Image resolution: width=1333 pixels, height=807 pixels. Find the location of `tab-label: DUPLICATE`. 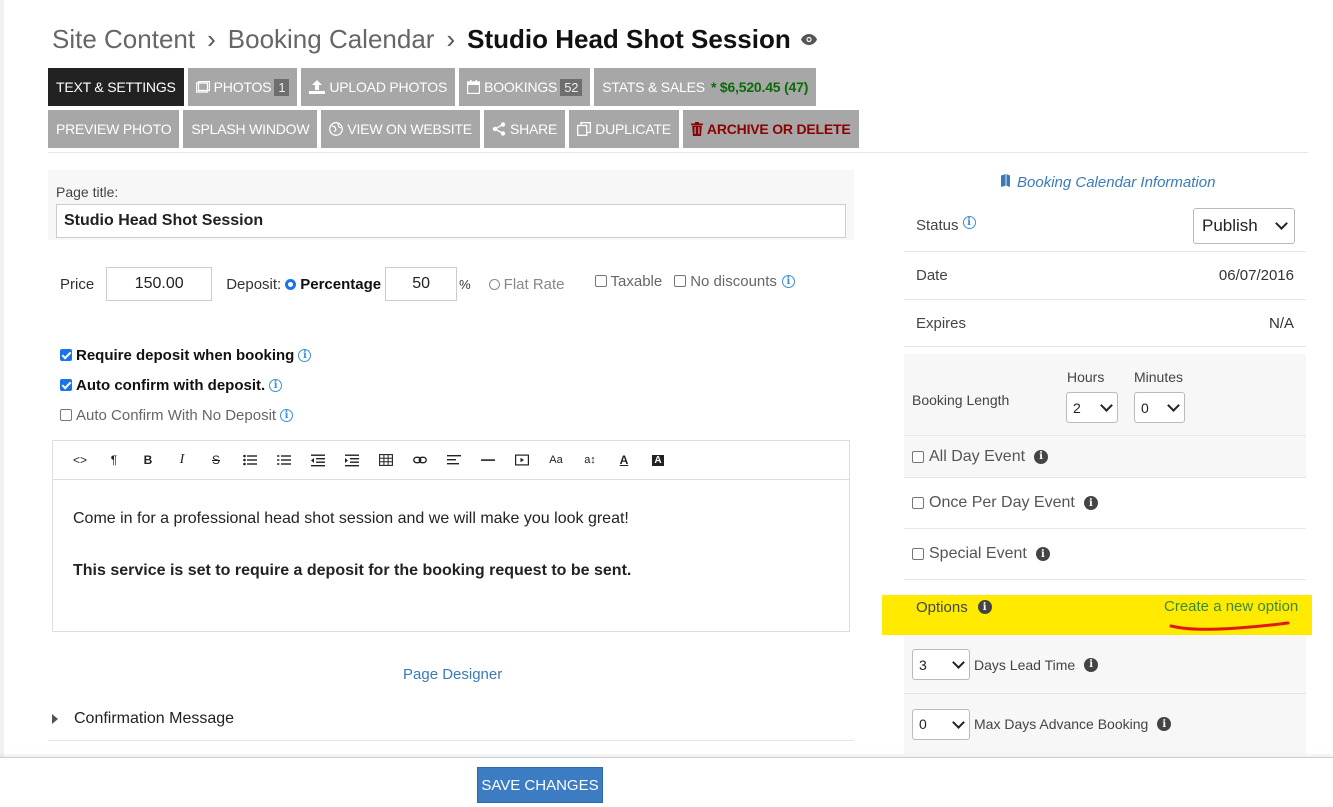

tab-label: DUPLICATE is located at coordinates (633, 129).